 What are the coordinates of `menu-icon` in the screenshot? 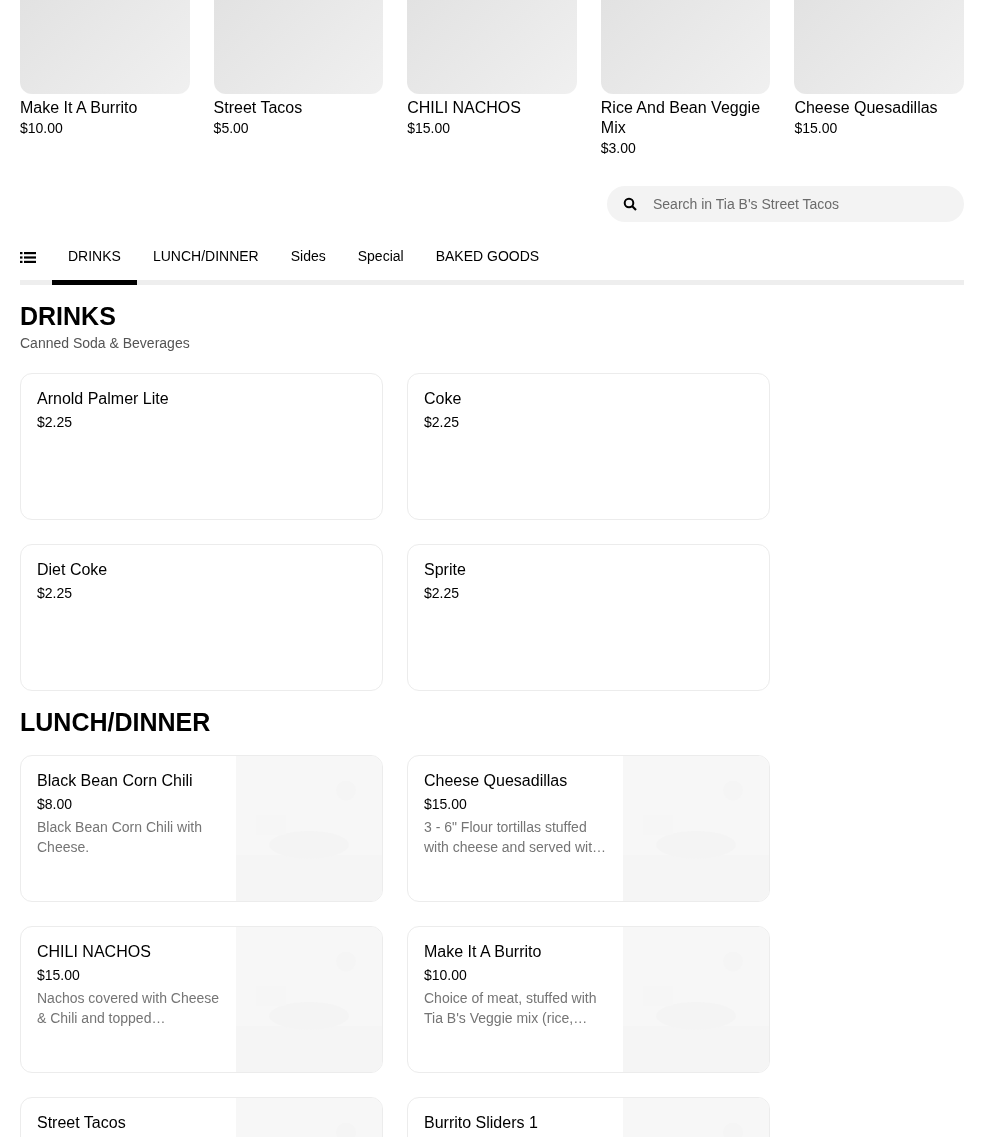 It's located at (28, 257).